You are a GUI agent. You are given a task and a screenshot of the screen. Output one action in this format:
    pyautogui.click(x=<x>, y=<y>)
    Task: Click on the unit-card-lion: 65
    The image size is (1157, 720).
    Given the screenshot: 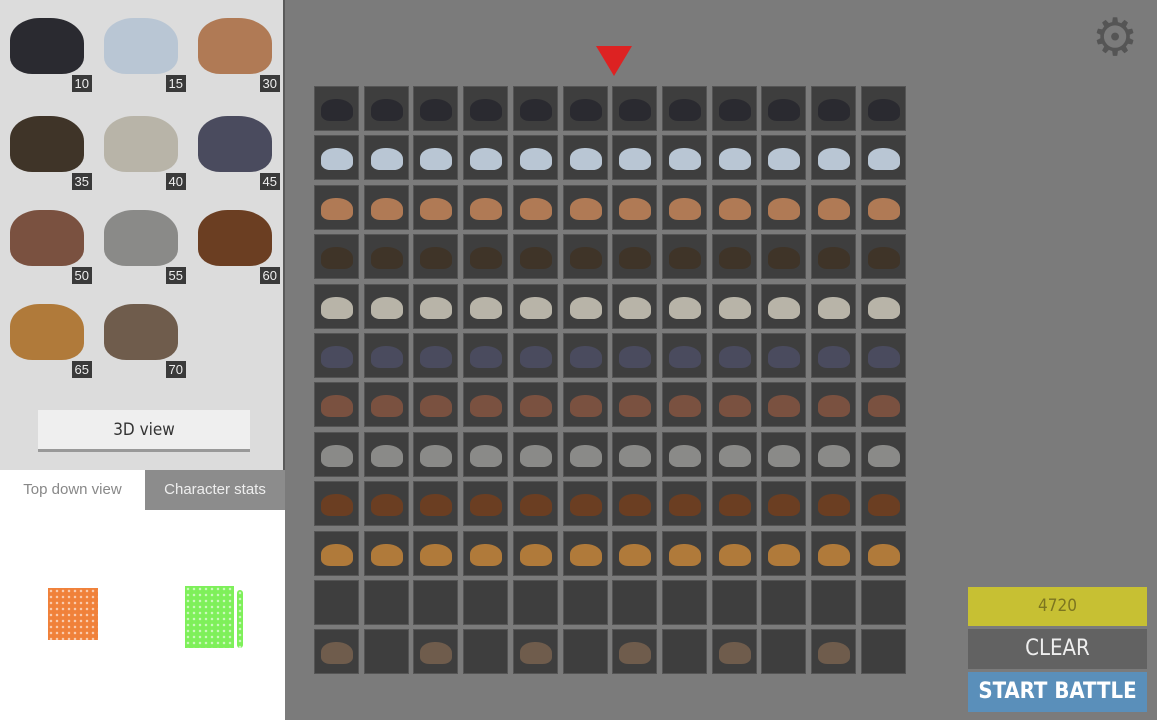 What is the action you would take?
    pyautogui.click(x=48, y=334)
    